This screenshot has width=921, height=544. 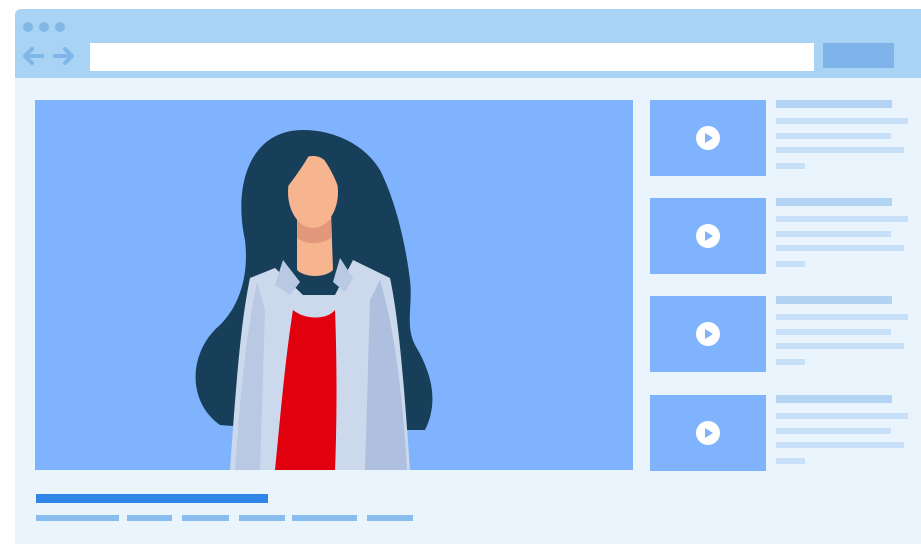 What do you see at coordinates (60, 27) in the screenshot?
I see `window-maximize-dot` at bounding box center [60, 27].